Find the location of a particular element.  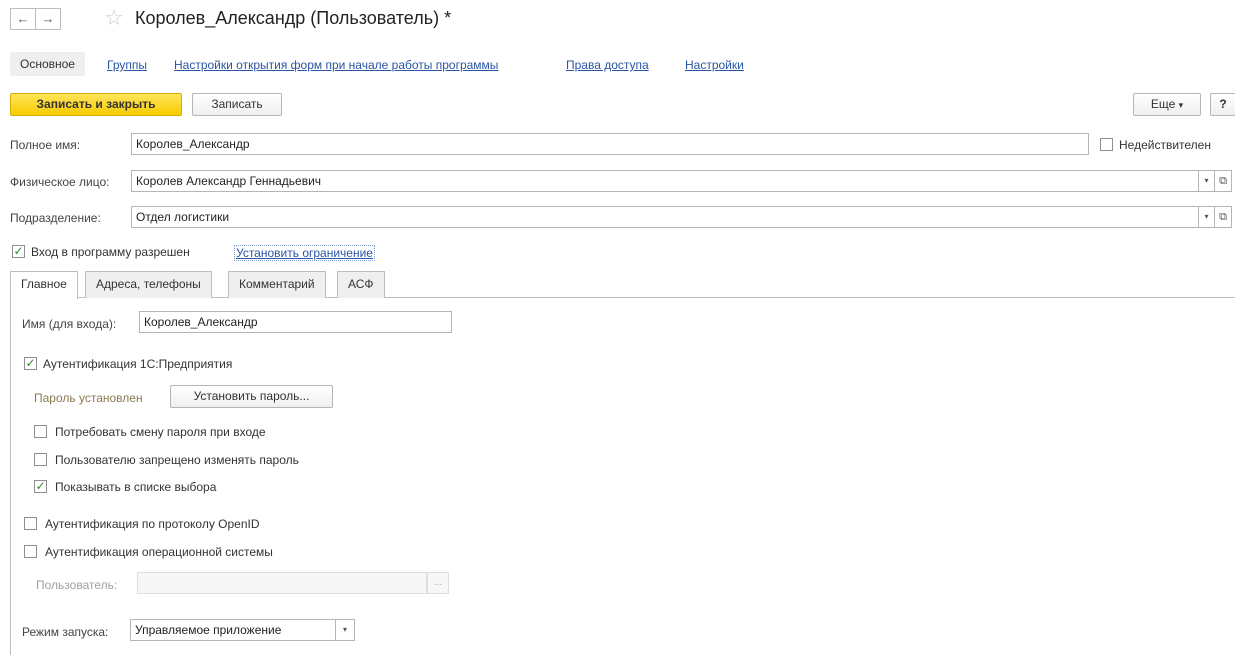

invalid-checkbox is located at coordinates (1106, 144).